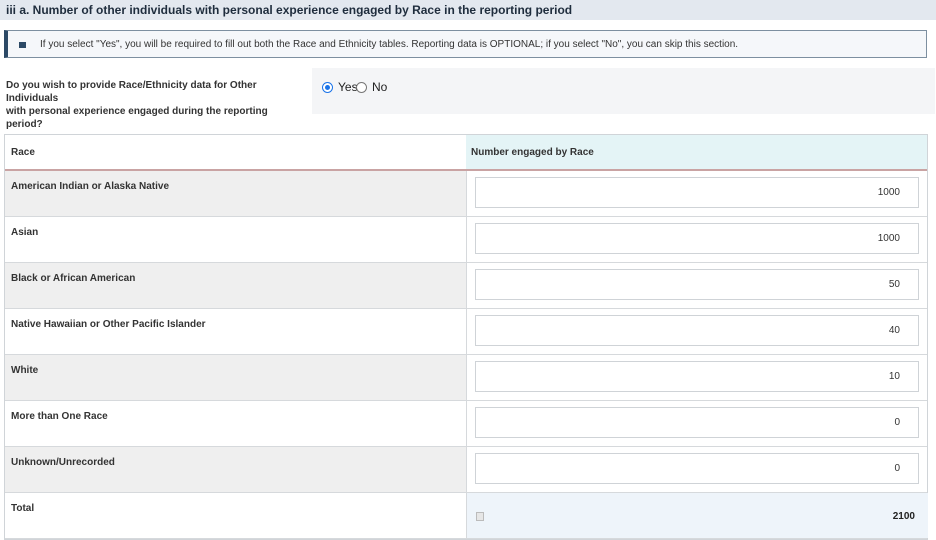 The height and width of the screenshot is (540, 936). Describe the element at coordinates (466, 516) in the screenshot. I see `total-row: Total 2100` at that location.